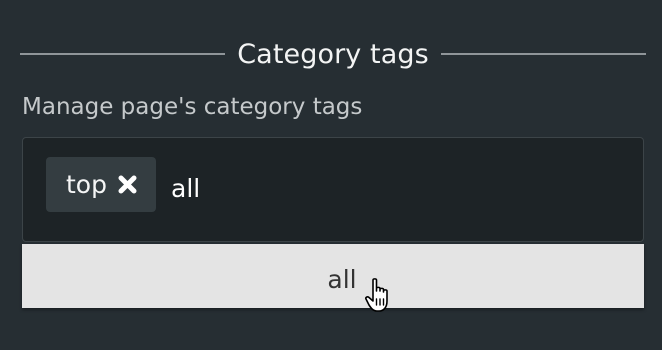 The height and width of the screenshot is (350, 662). I want to click on close-x-icon, so click(127, 184).